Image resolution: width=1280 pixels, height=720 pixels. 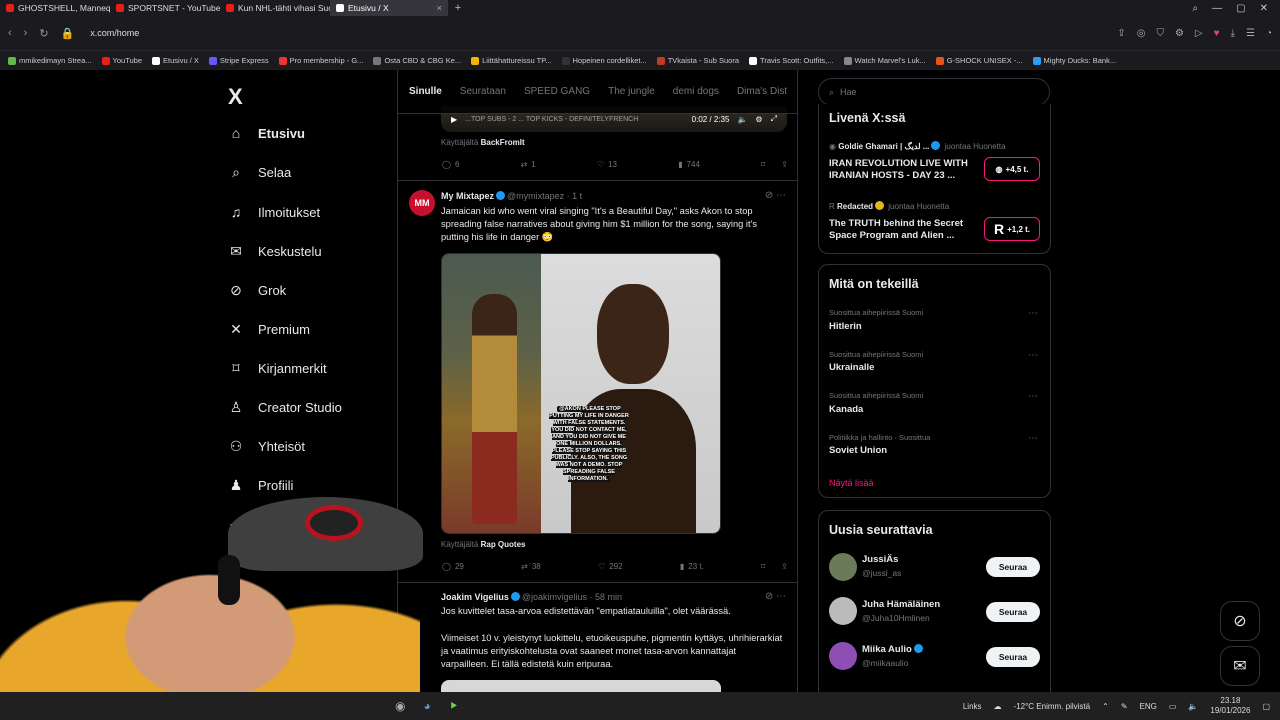 I want to click on chevron-up-icon: ⌃, so click(x=1105, y=706).